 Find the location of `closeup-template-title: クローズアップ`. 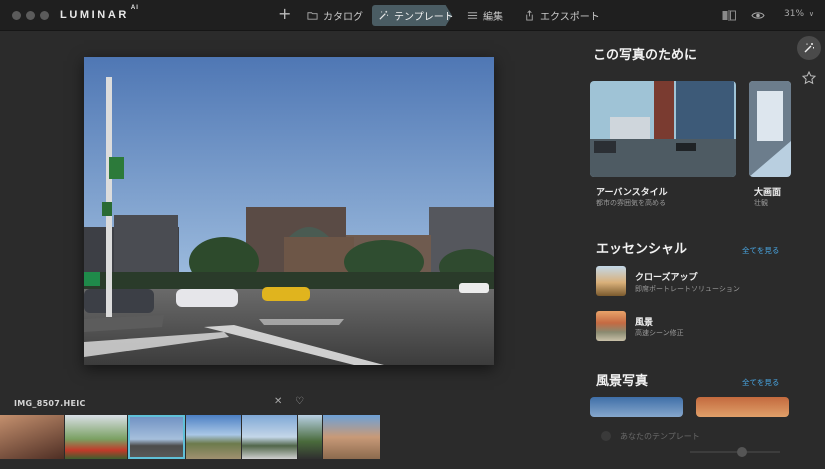

closeup-template-title: クローズアップ is located at coordinates (666, 276).